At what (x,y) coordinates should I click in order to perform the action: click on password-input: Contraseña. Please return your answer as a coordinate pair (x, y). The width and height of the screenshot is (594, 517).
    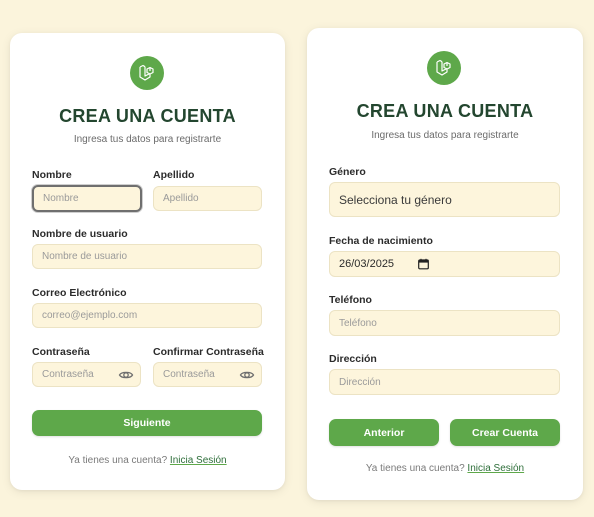
    Looking at the image, I should click on (86, 374).